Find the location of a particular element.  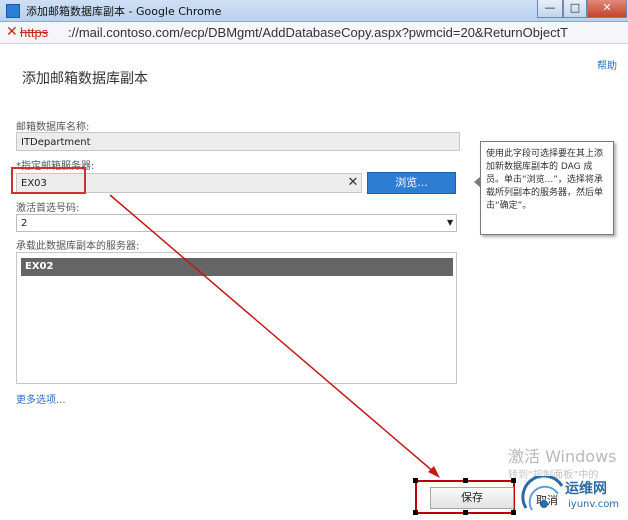

x-mark-icon: ✕ is located at coordinates (12, 32).